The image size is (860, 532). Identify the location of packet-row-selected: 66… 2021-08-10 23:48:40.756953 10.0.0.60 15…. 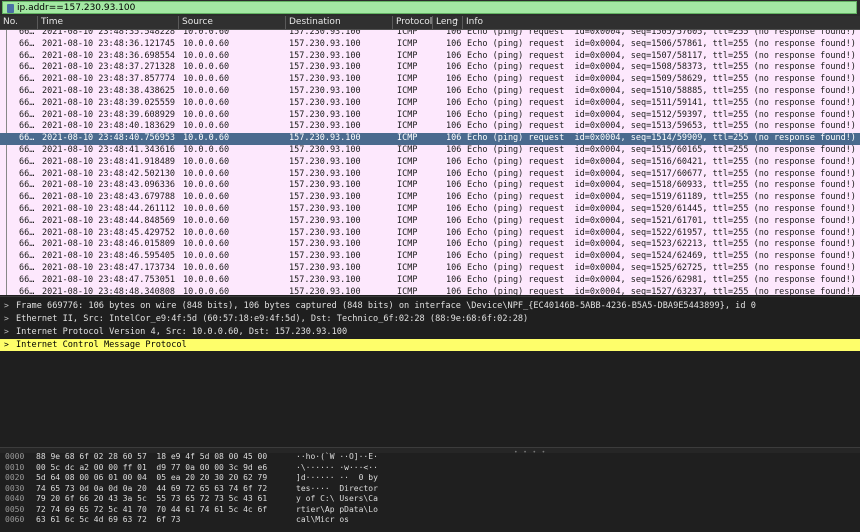
(430, 139).